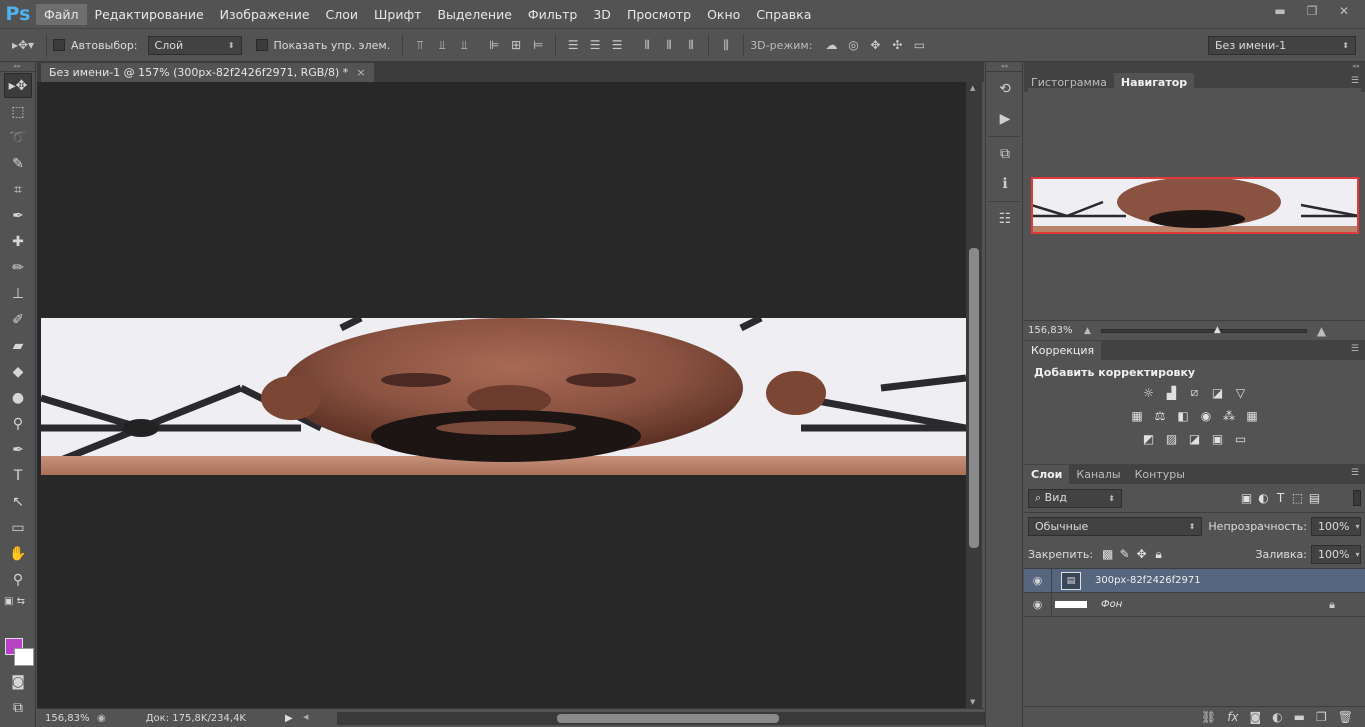  What do you see at coordinates (691, 45) in the screenshot?
I see `distribute-right-icon: ⫴` at bounding box center [691, 45].